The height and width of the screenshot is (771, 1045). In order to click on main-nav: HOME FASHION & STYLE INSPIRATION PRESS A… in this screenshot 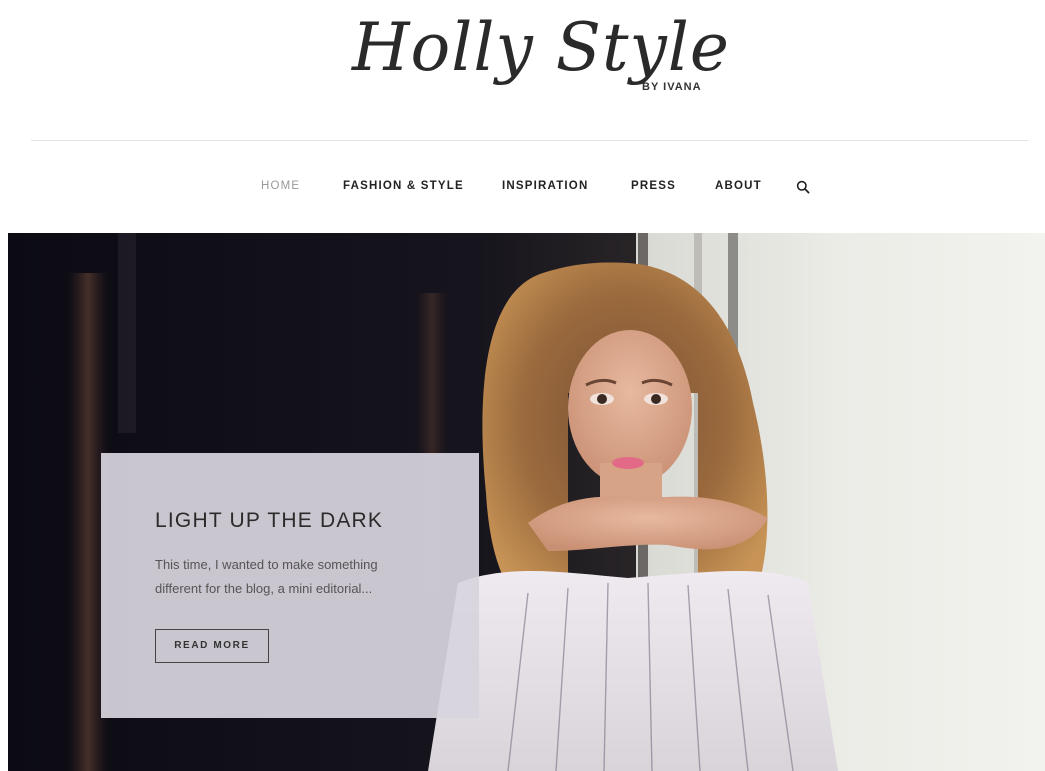, I will do `click(522, 187)`.